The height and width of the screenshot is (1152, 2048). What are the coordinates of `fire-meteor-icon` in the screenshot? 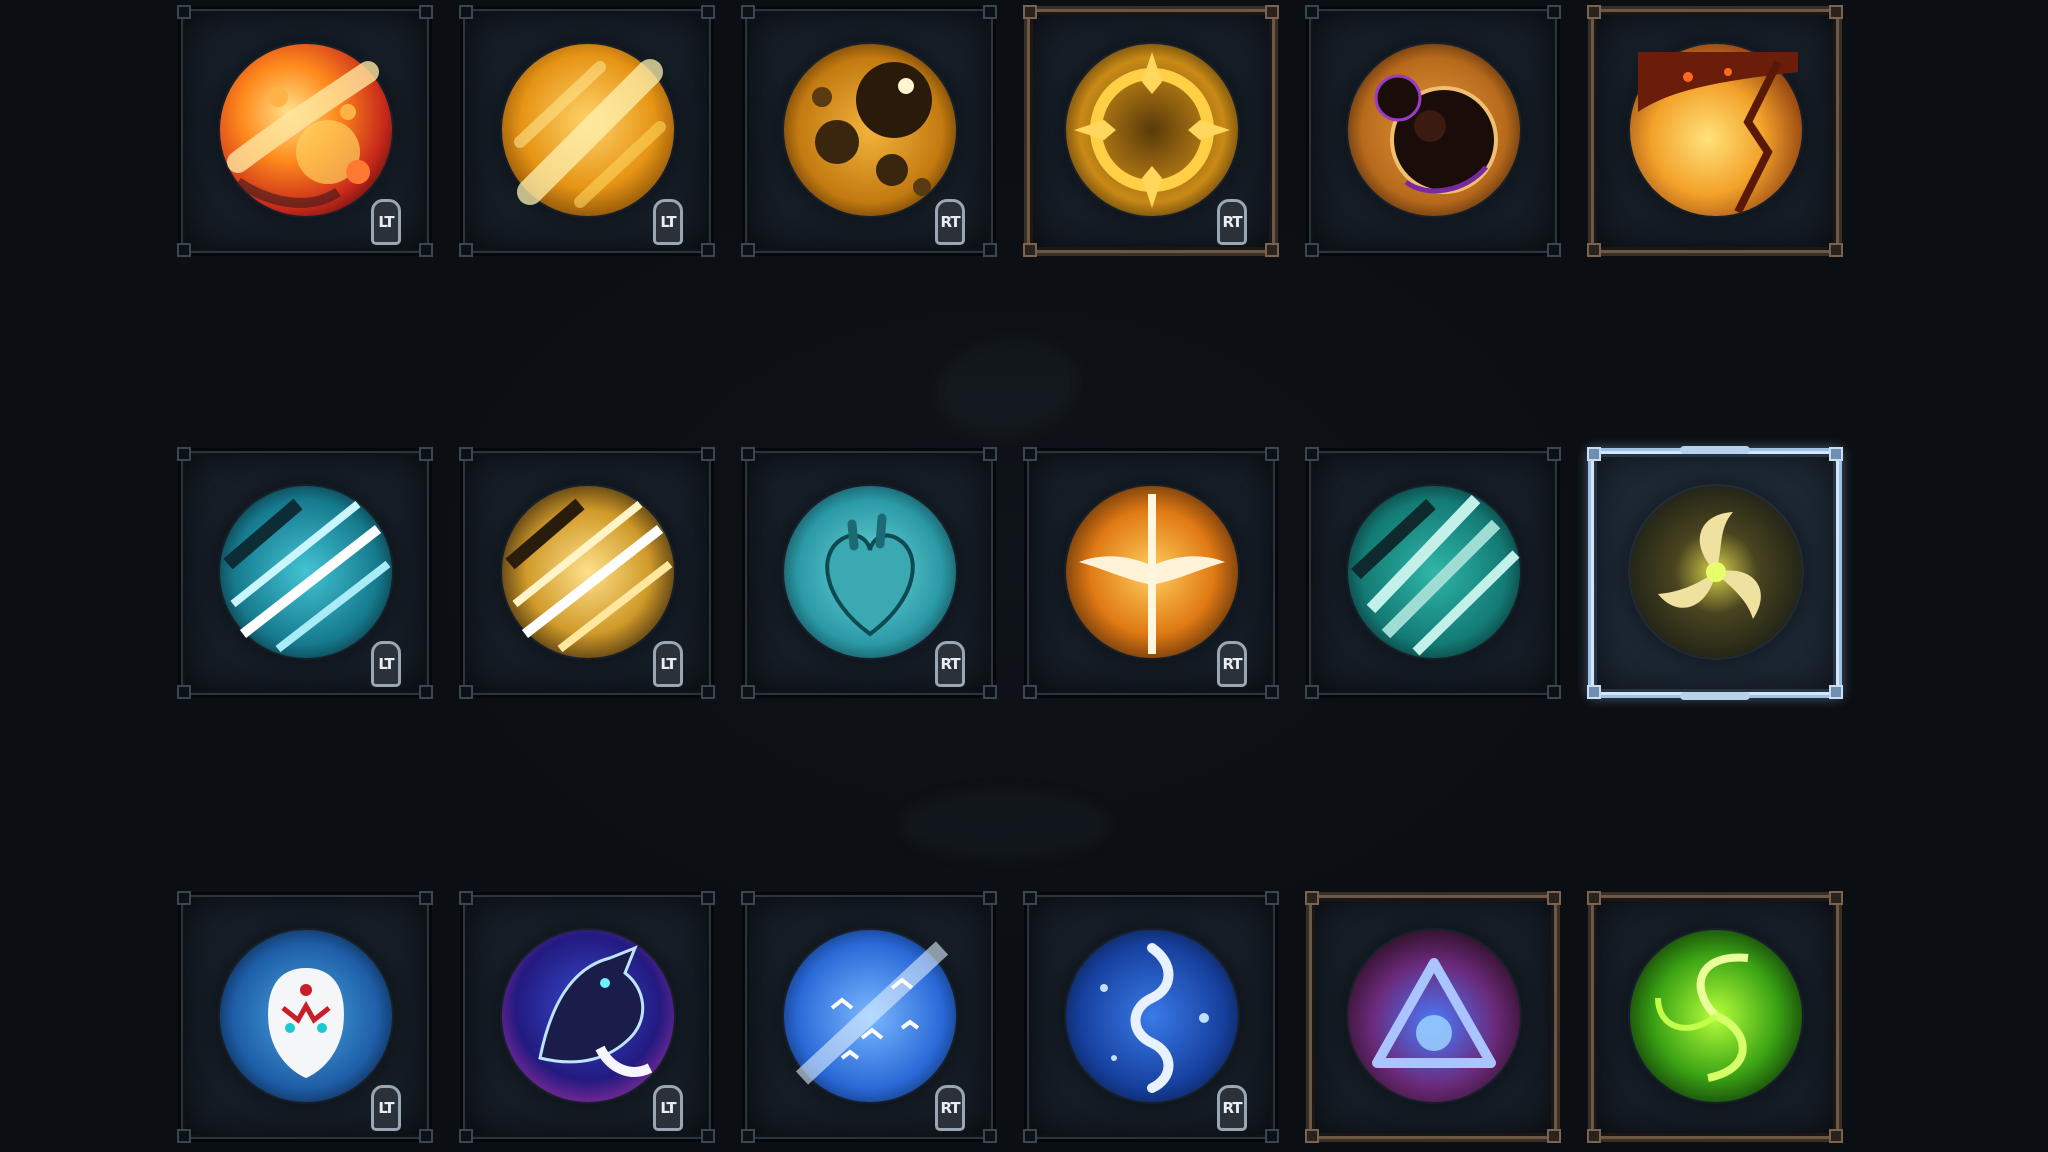 It's located at (306, 130).